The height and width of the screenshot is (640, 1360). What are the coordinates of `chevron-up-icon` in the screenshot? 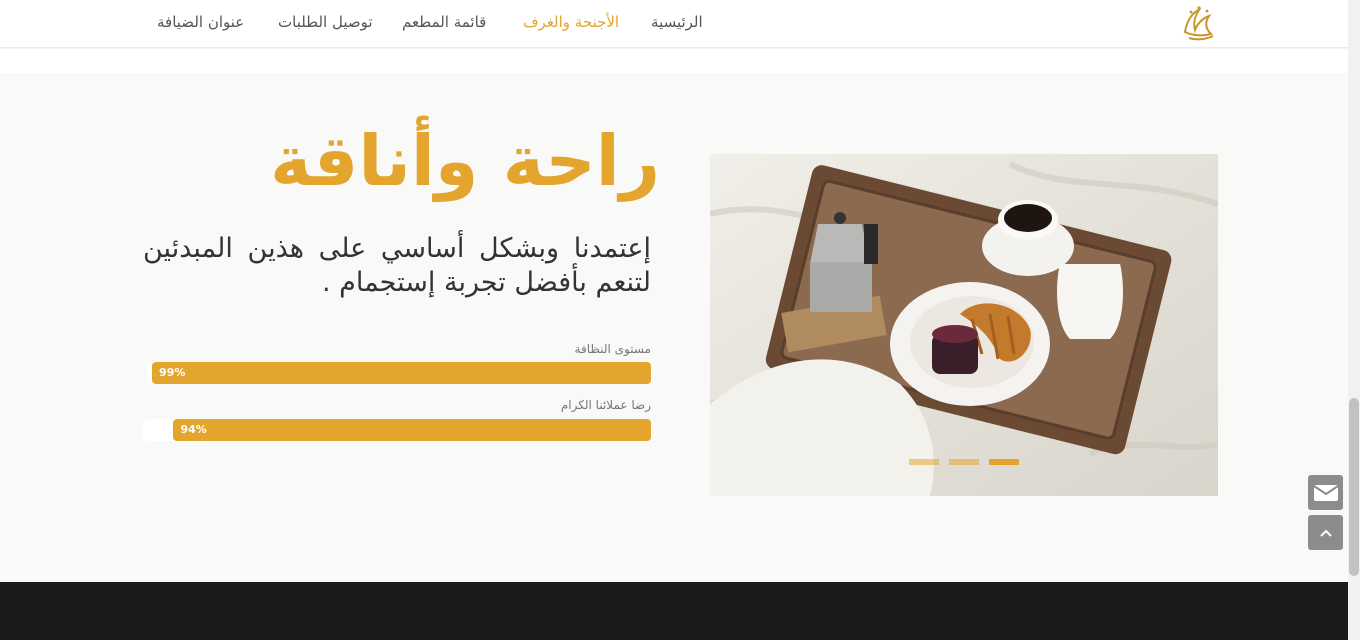 It's located at (1325, 533).